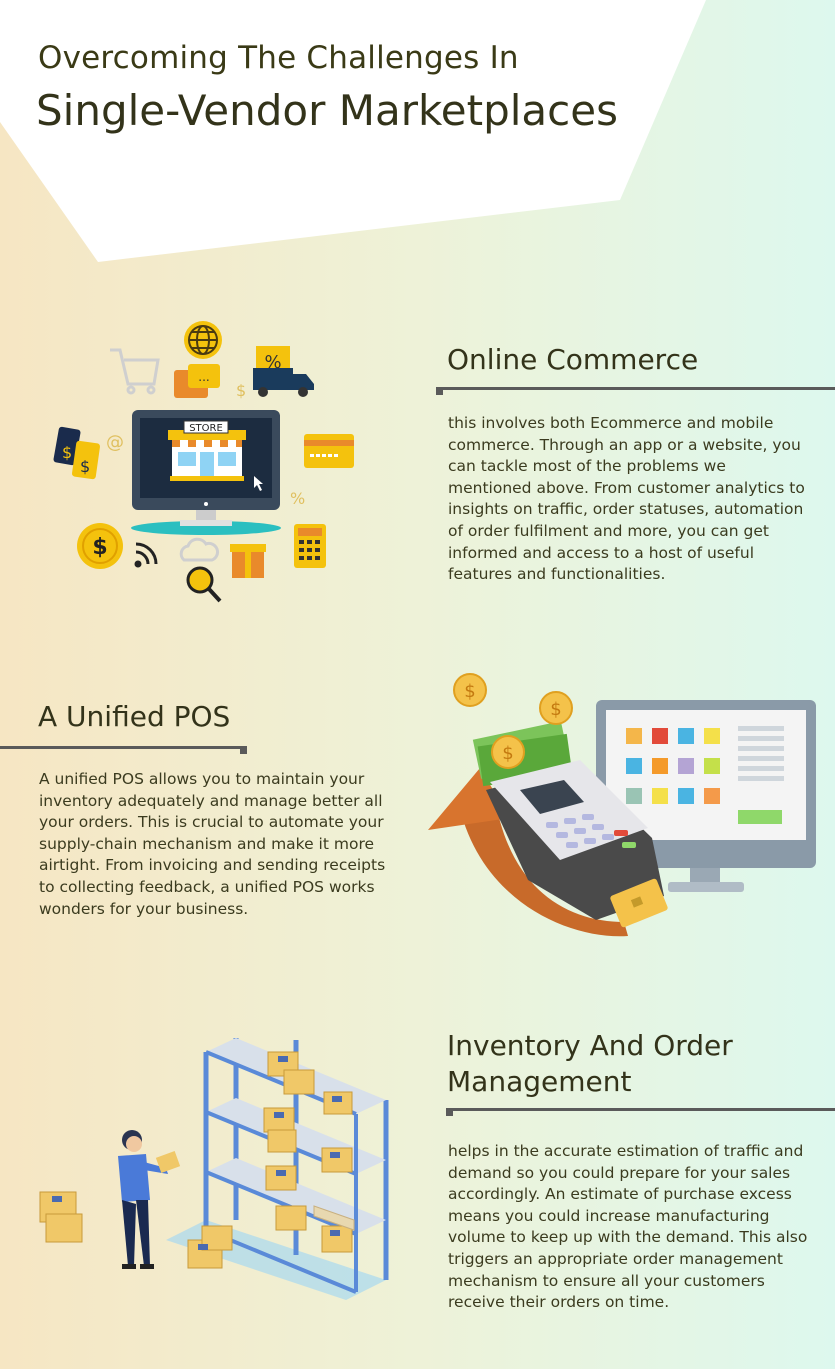 The image size is (835, 1369). What do you see at coordinates (214, 1169) in the screenshot?
I see `inventory-illustration` at bounding box center [214, 1169].